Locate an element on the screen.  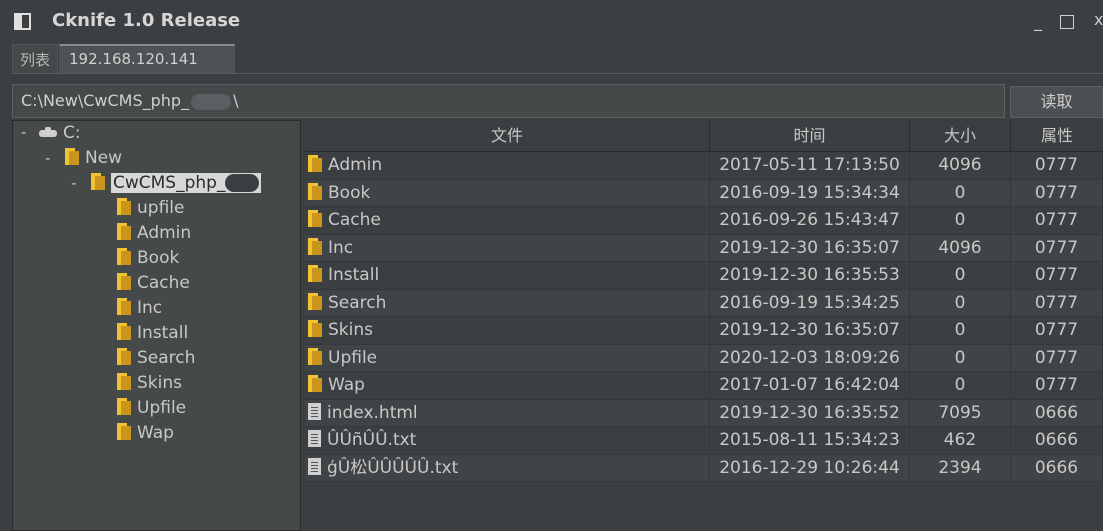
path-input: C:\New\CwCMS_php_ \ is located at coordinates (508, 101).